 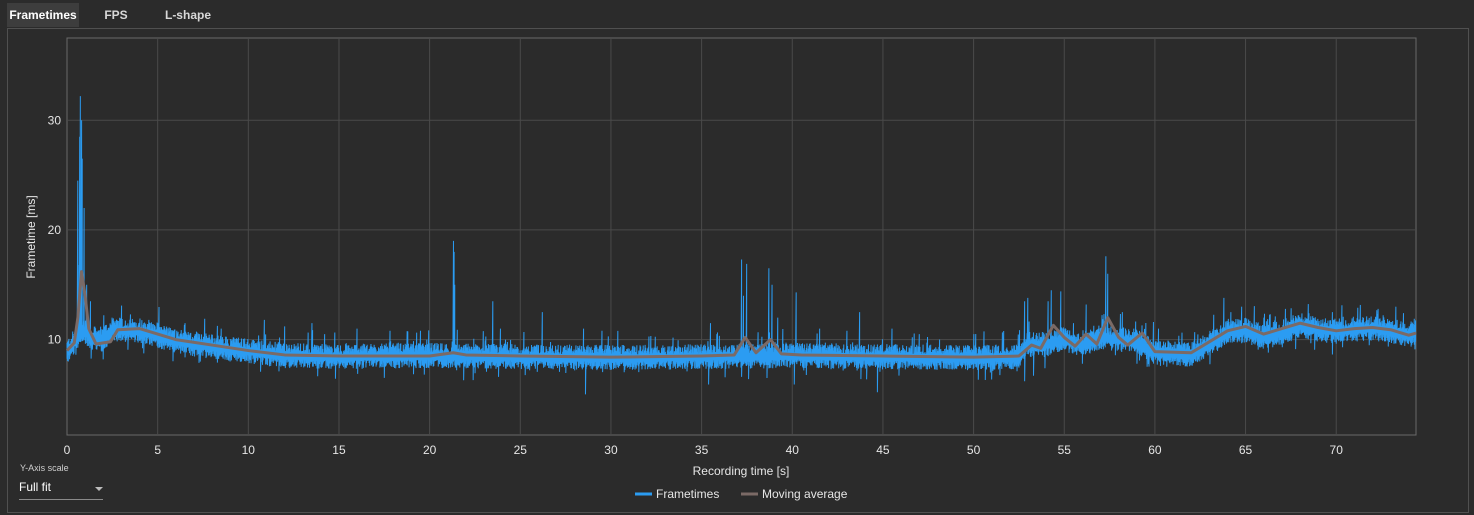 I want to click on x-axis-ticks: 0 5 10 15 20 25 30 35 40 45 50 55 60 65 70, so click(x=704, y=450).